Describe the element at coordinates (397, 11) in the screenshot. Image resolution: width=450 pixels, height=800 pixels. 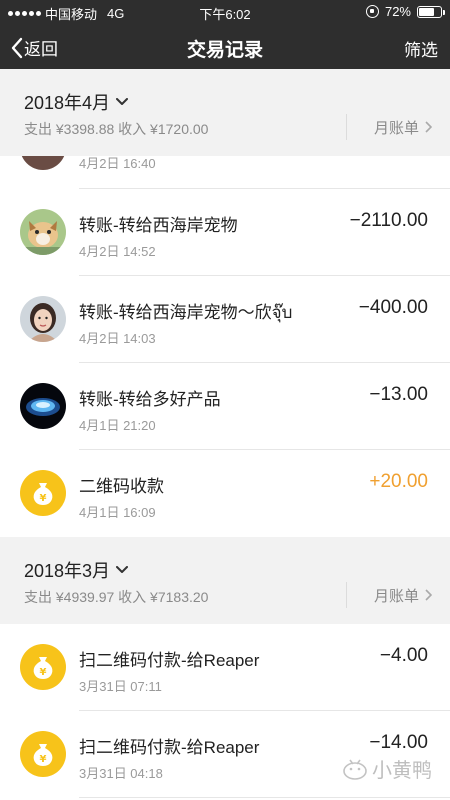
I see `battery-percent: 72%` at that location.